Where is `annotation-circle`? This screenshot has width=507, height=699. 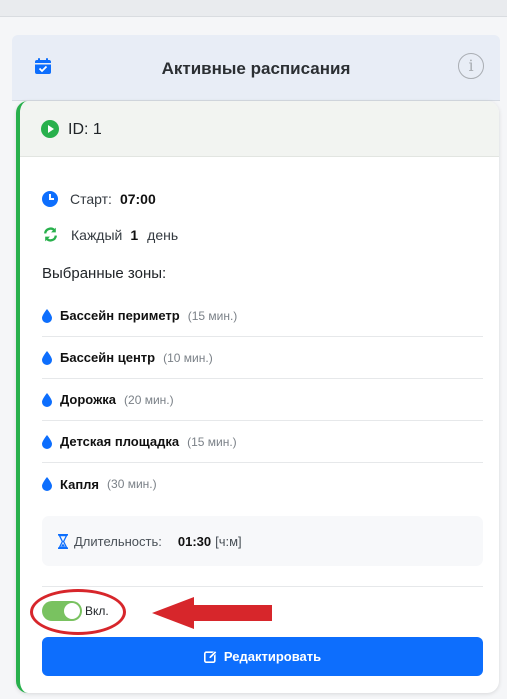
annotation-circle is located at coordinates (78, 612).